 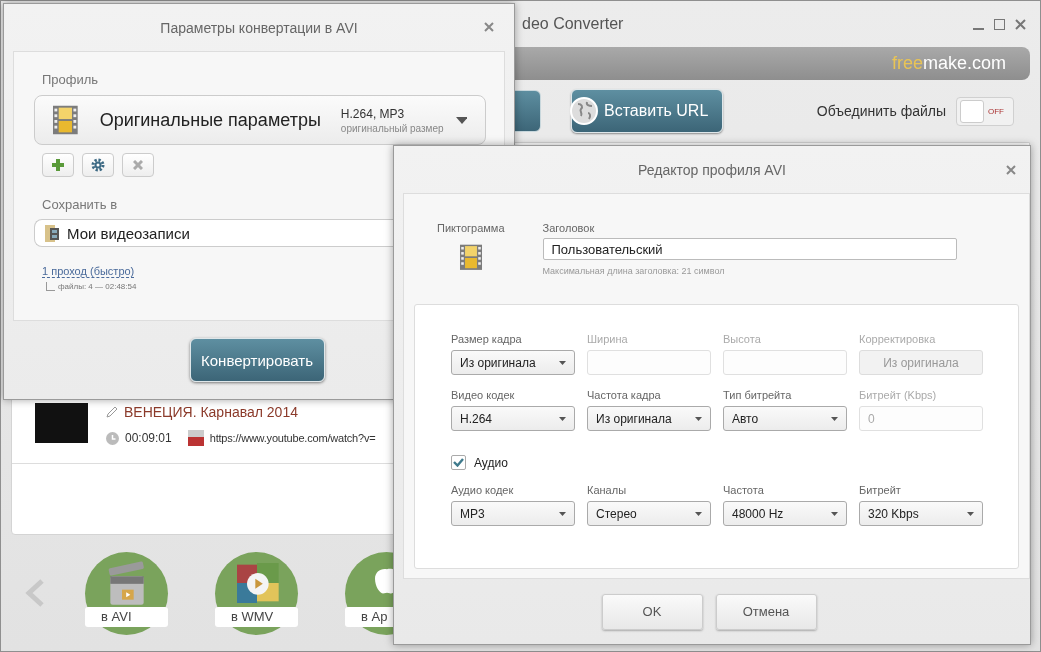 I want to click on check-icon, so click(x=458, y=462).